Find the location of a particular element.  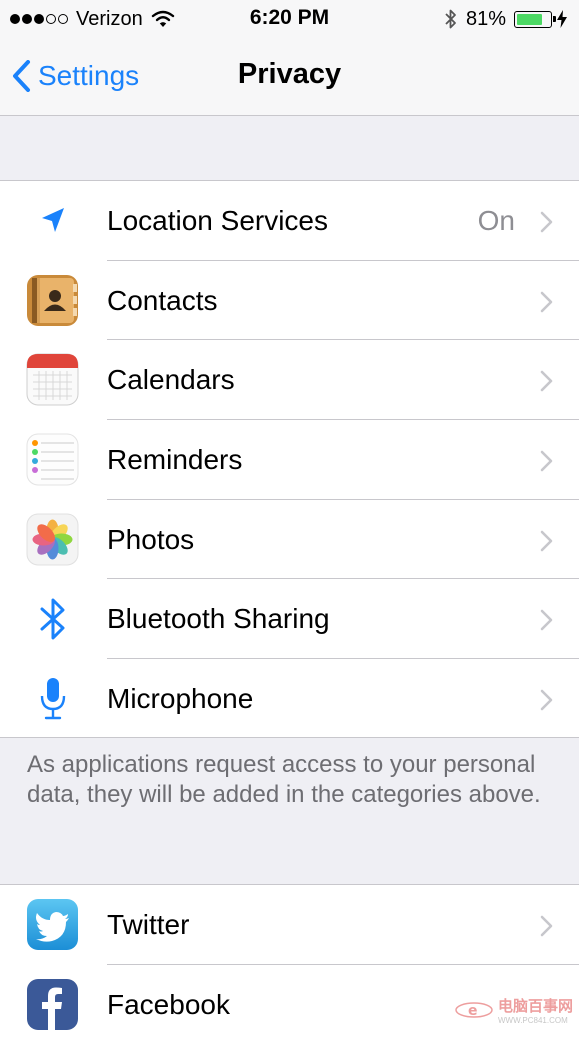

location-arrow-icon is located at coordinates (52, 220).